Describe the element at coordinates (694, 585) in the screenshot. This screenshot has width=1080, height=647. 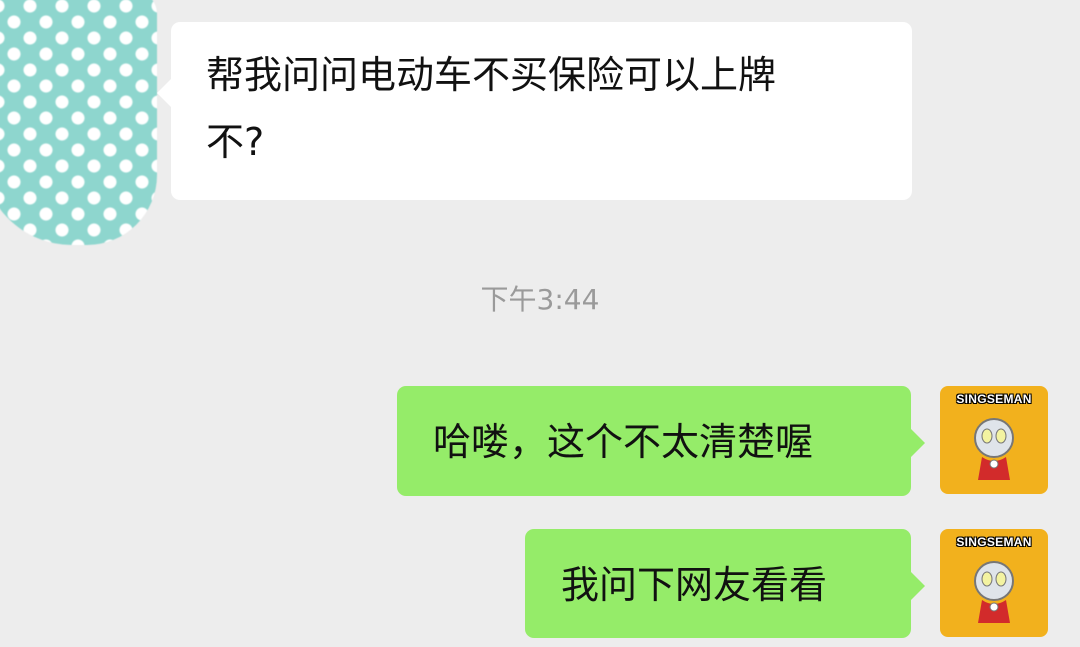
I see `outgoing-message-text: 我问下网友看看` at that location.